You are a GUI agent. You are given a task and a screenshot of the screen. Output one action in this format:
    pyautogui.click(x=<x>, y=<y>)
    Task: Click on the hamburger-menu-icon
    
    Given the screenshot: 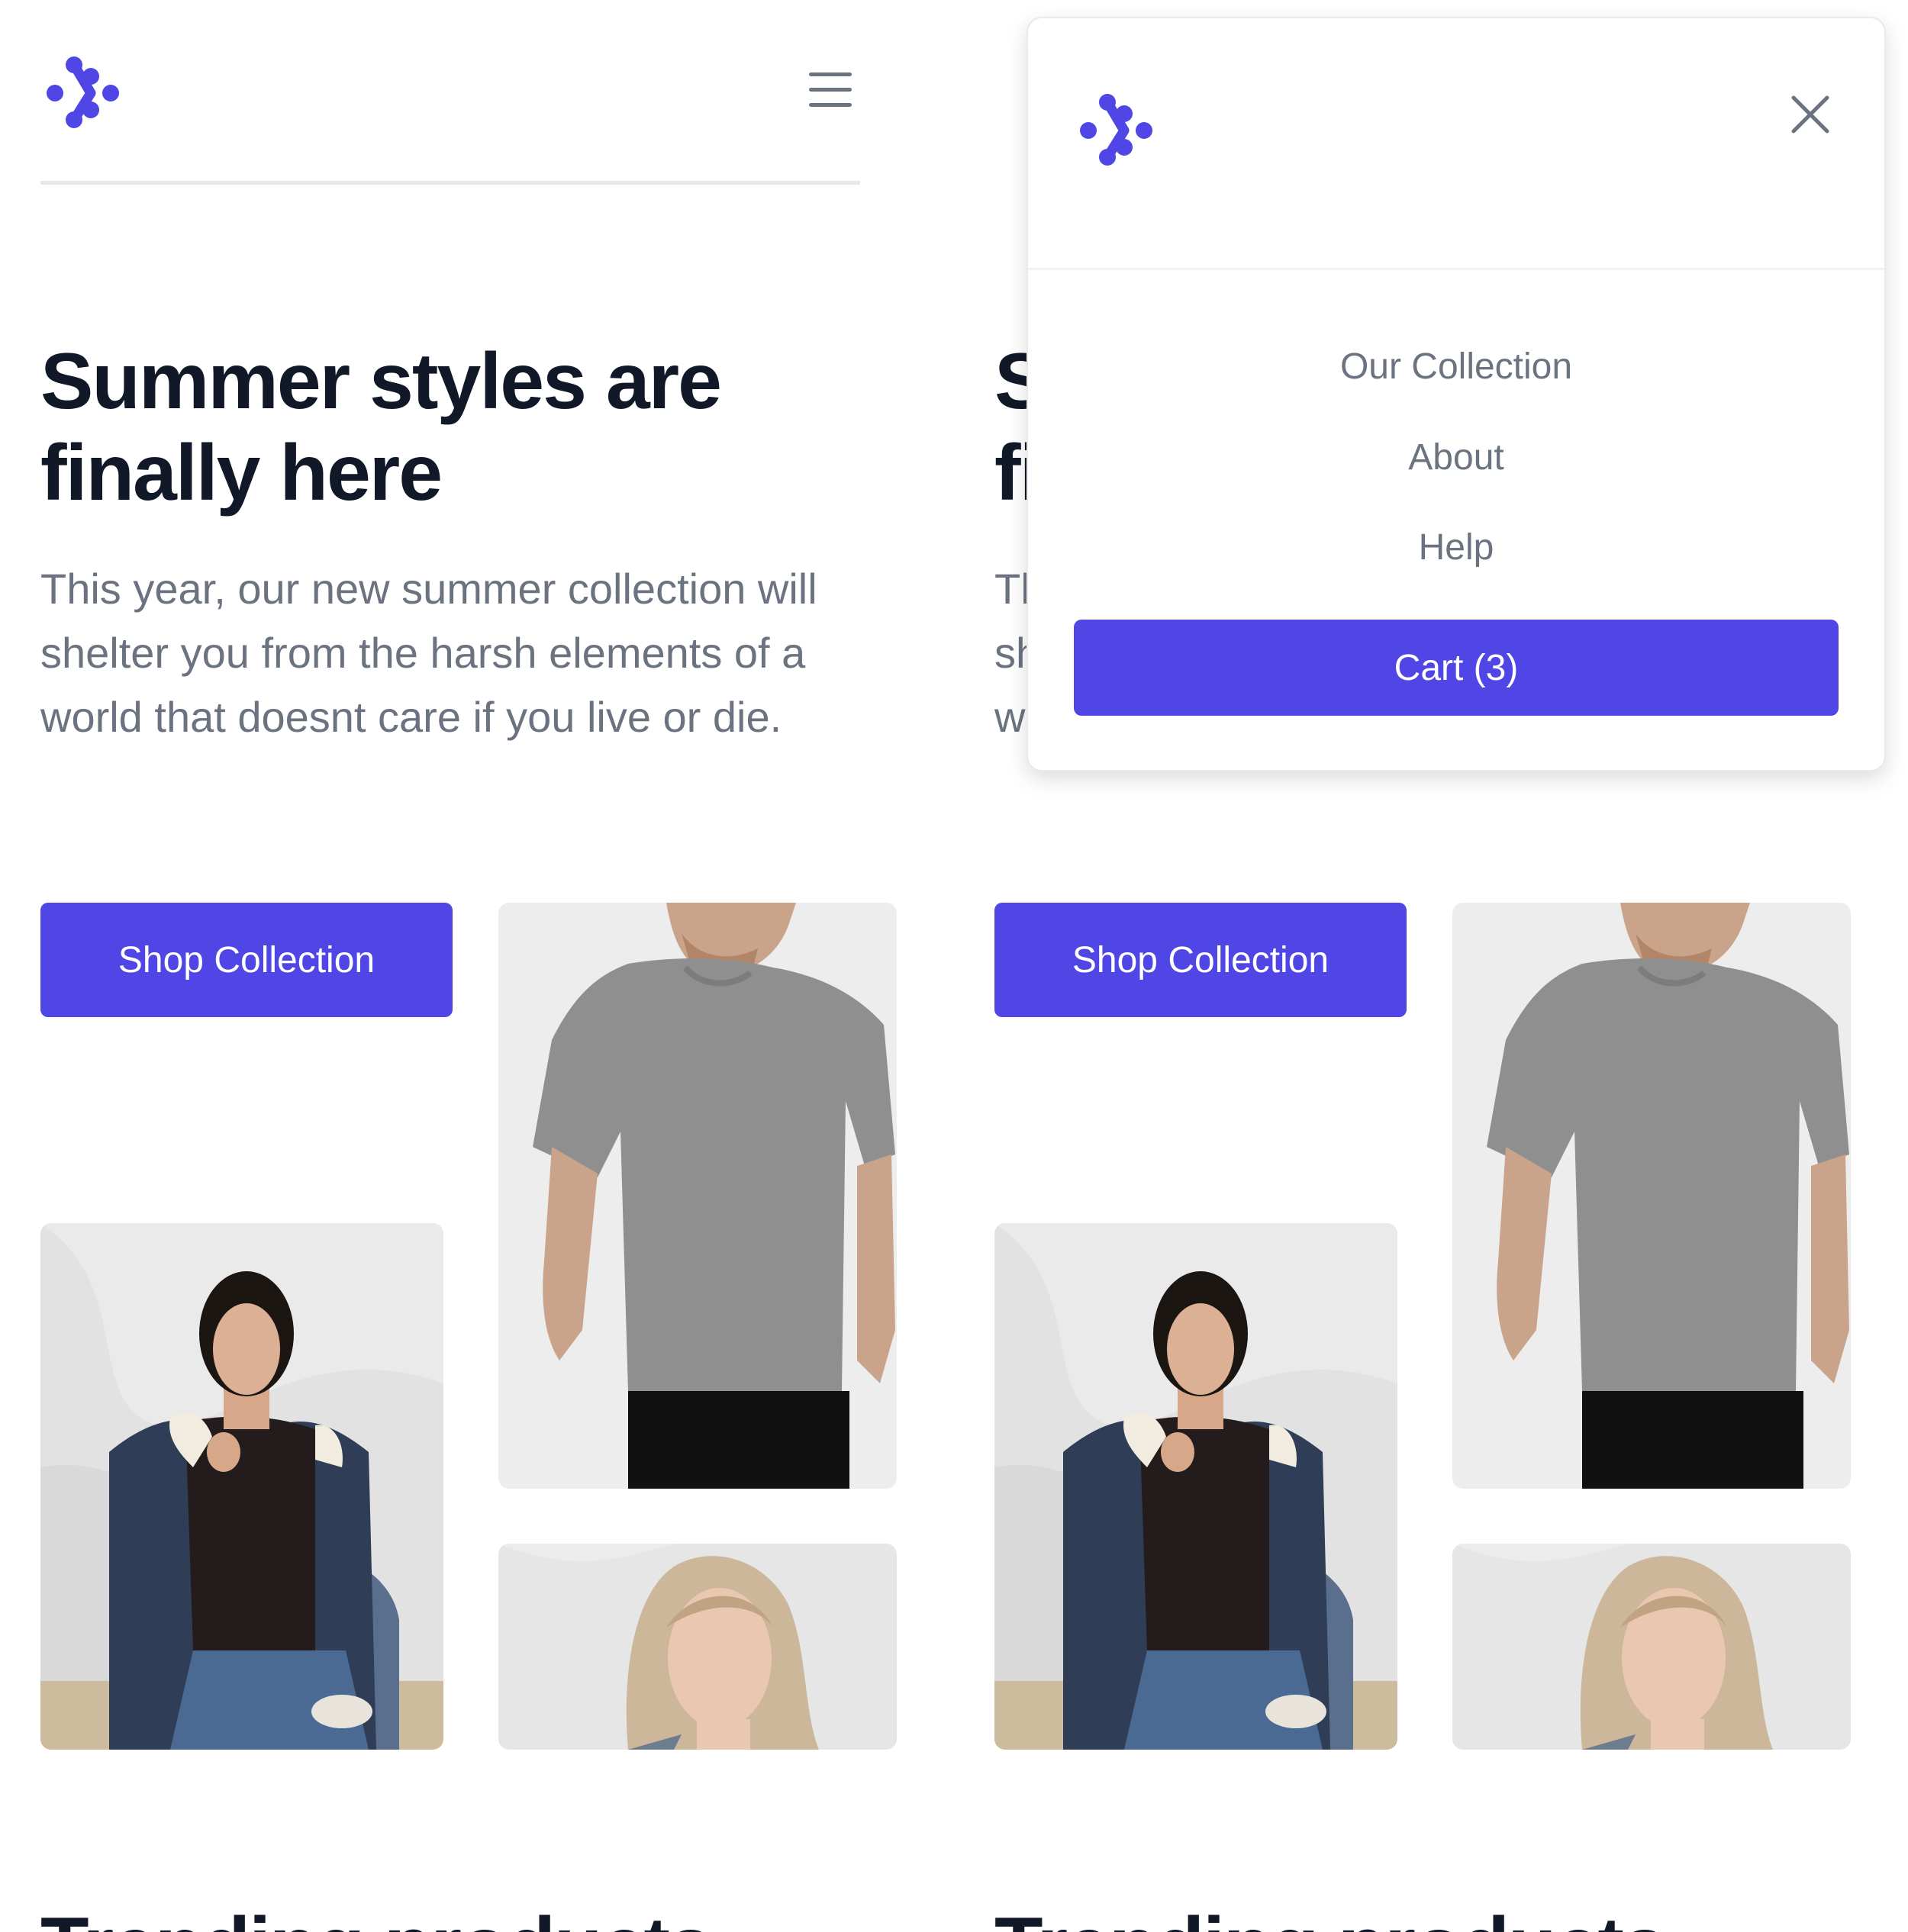 What is the action you would take?
    pyautogui.click(x=830, y=90)
    